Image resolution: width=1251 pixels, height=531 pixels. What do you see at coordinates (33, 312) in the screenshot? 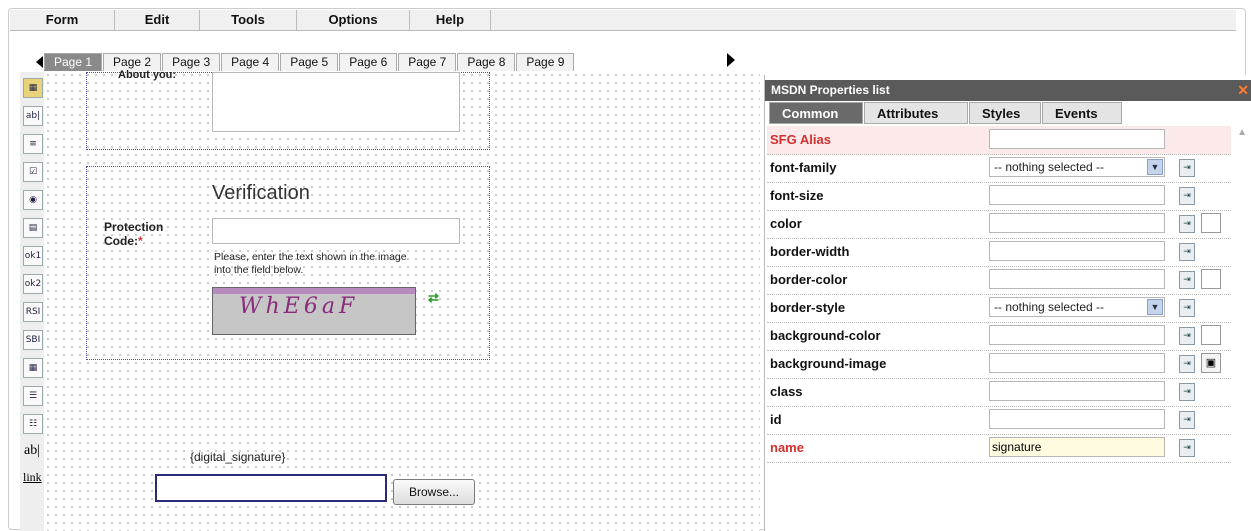
I see `reset-button-tool-icon: RSI` at bounding box center [33, 312].